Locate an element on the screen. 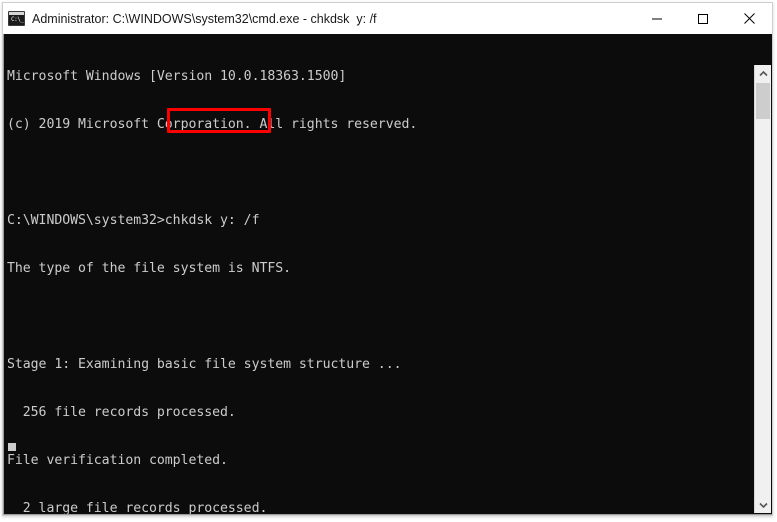 The height and width of the screenshot is (522, 777). window-controls is located at coordinates (703, 18).